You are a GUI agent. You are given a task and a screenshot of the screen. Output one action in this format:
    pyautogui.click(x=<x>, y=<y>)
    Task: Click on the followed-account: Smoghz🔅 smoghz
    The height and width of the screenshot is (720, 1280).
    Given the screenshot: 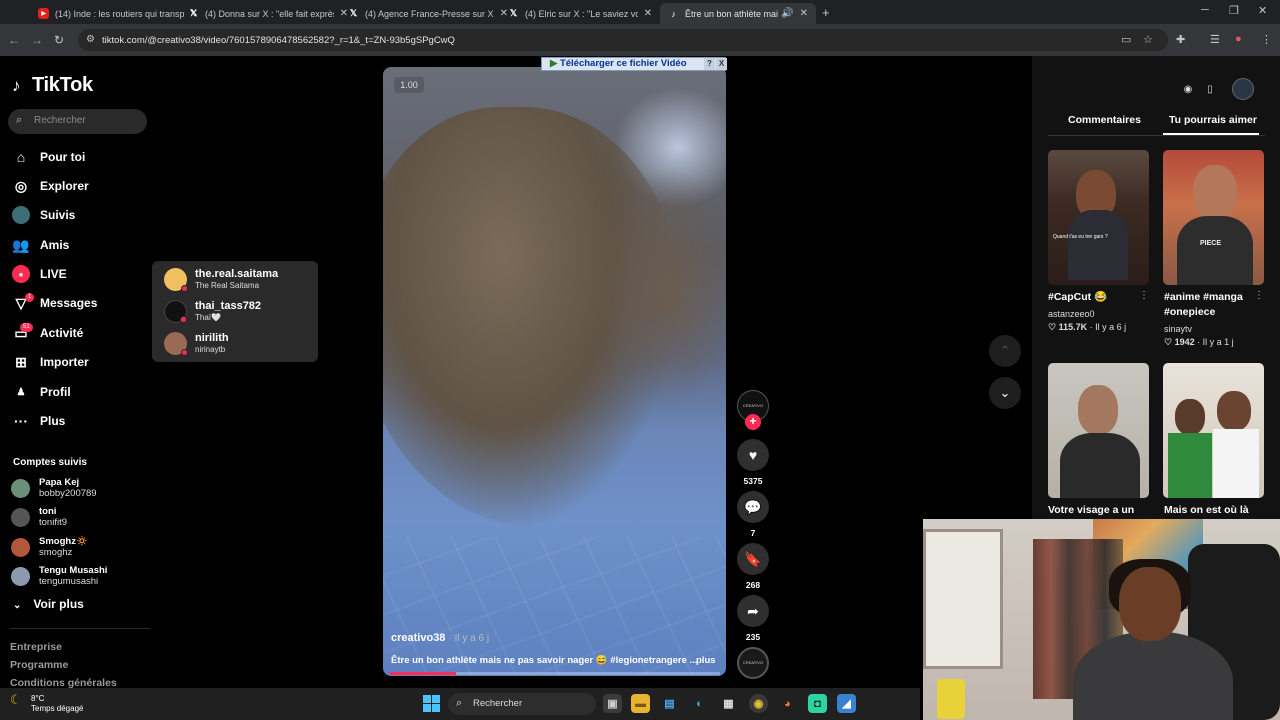 What is the action you would take?
    pyautogui.click(x=49, y=547)
    